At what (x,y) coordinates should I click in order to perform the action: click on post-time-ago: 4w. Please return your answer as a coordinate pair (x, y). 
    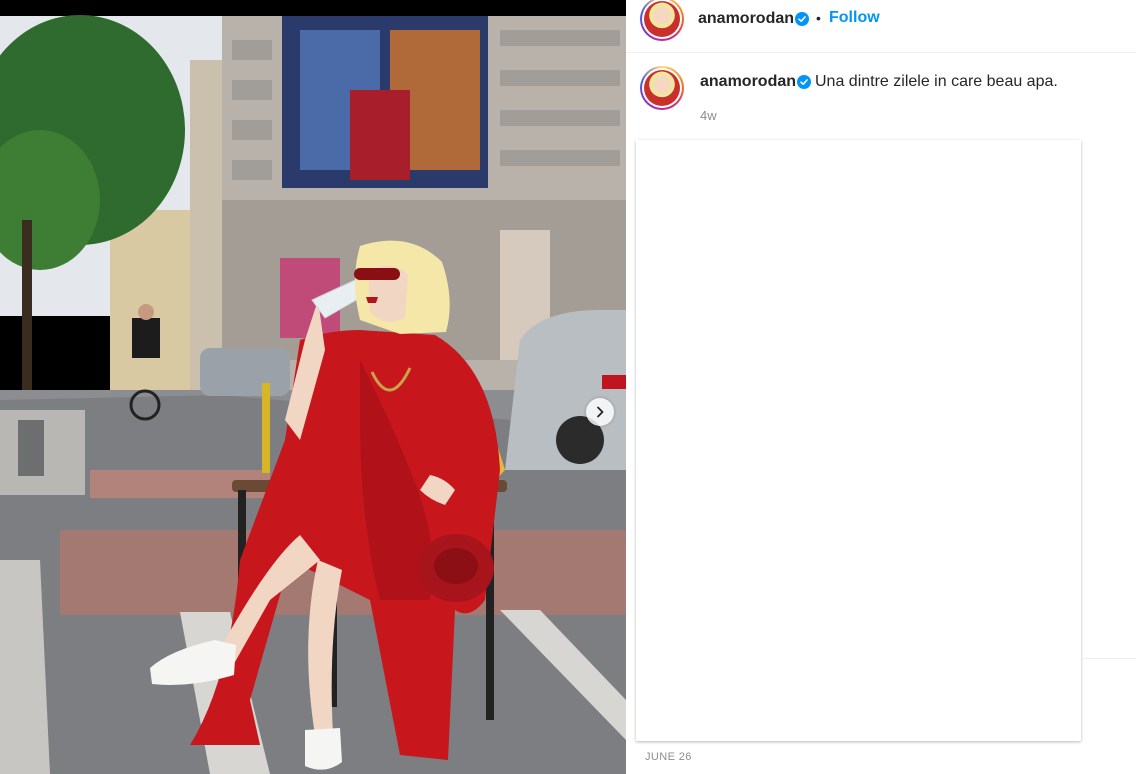
    Looking at the image, I should click on (708, 115).